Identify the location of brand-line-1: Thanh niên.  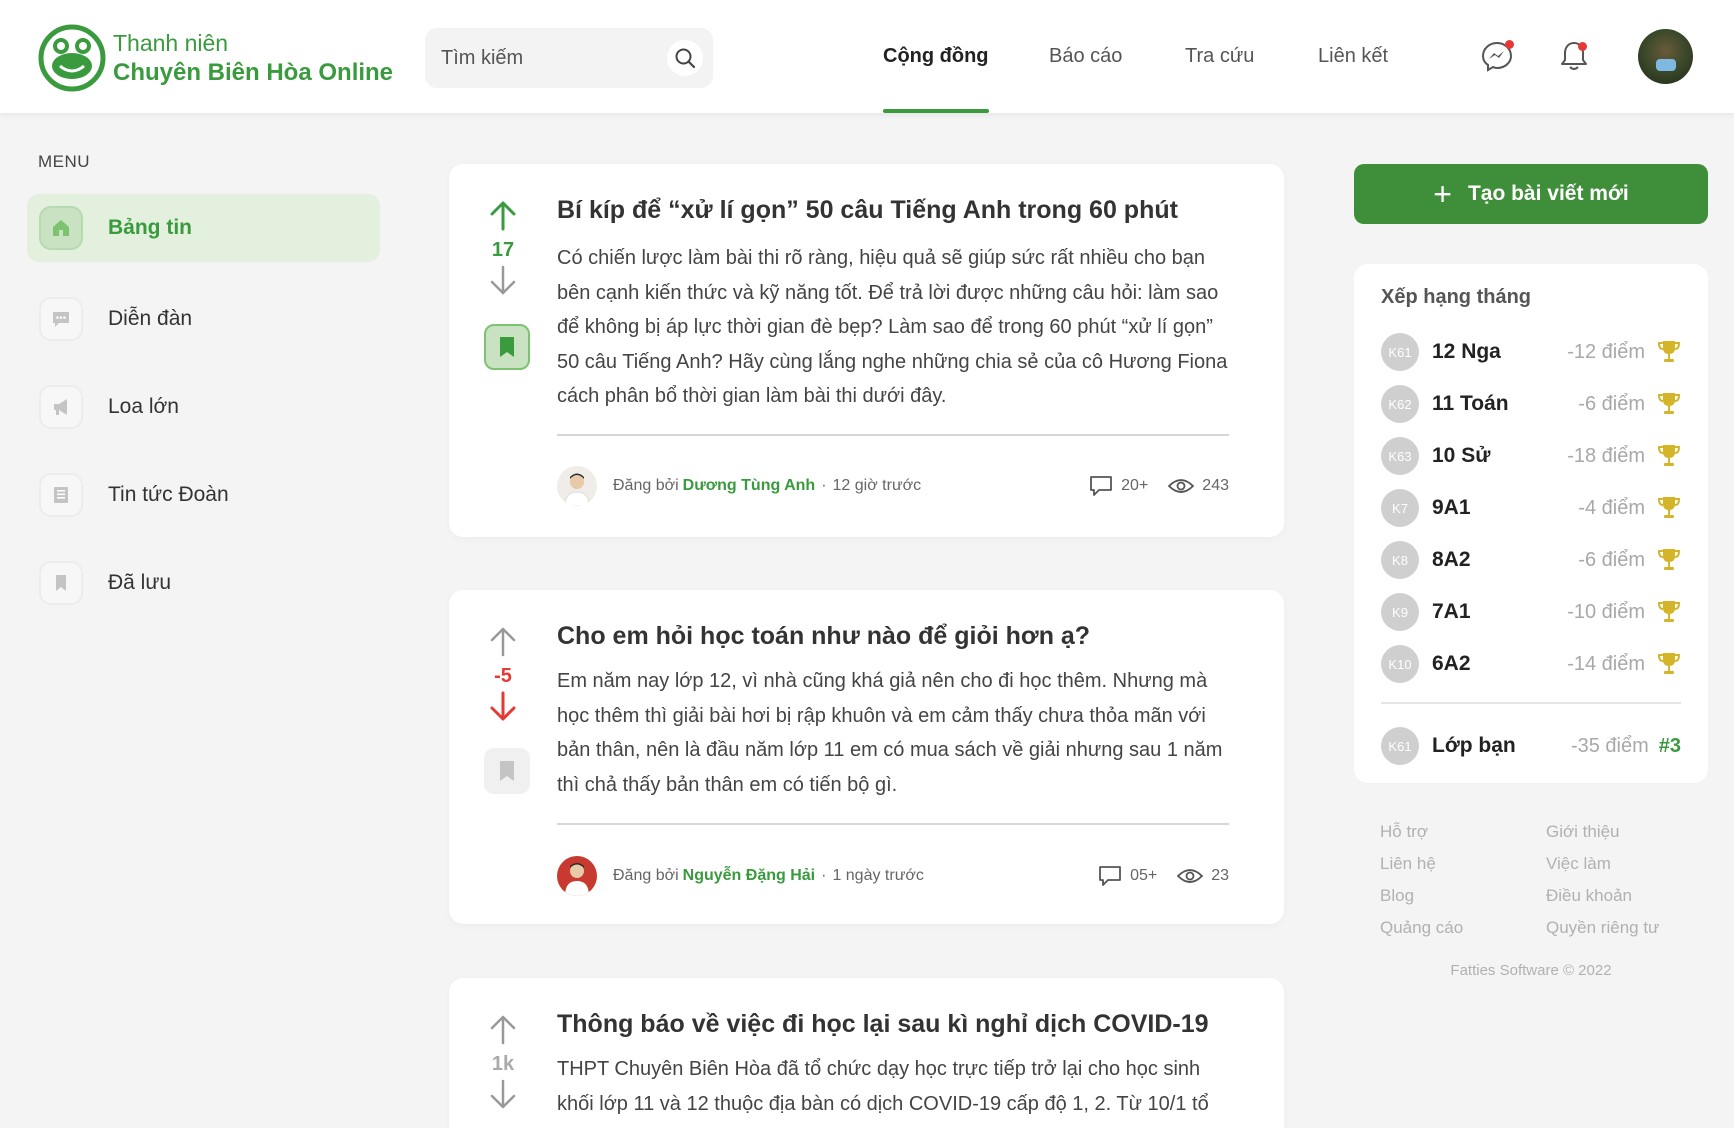
(171, 43).